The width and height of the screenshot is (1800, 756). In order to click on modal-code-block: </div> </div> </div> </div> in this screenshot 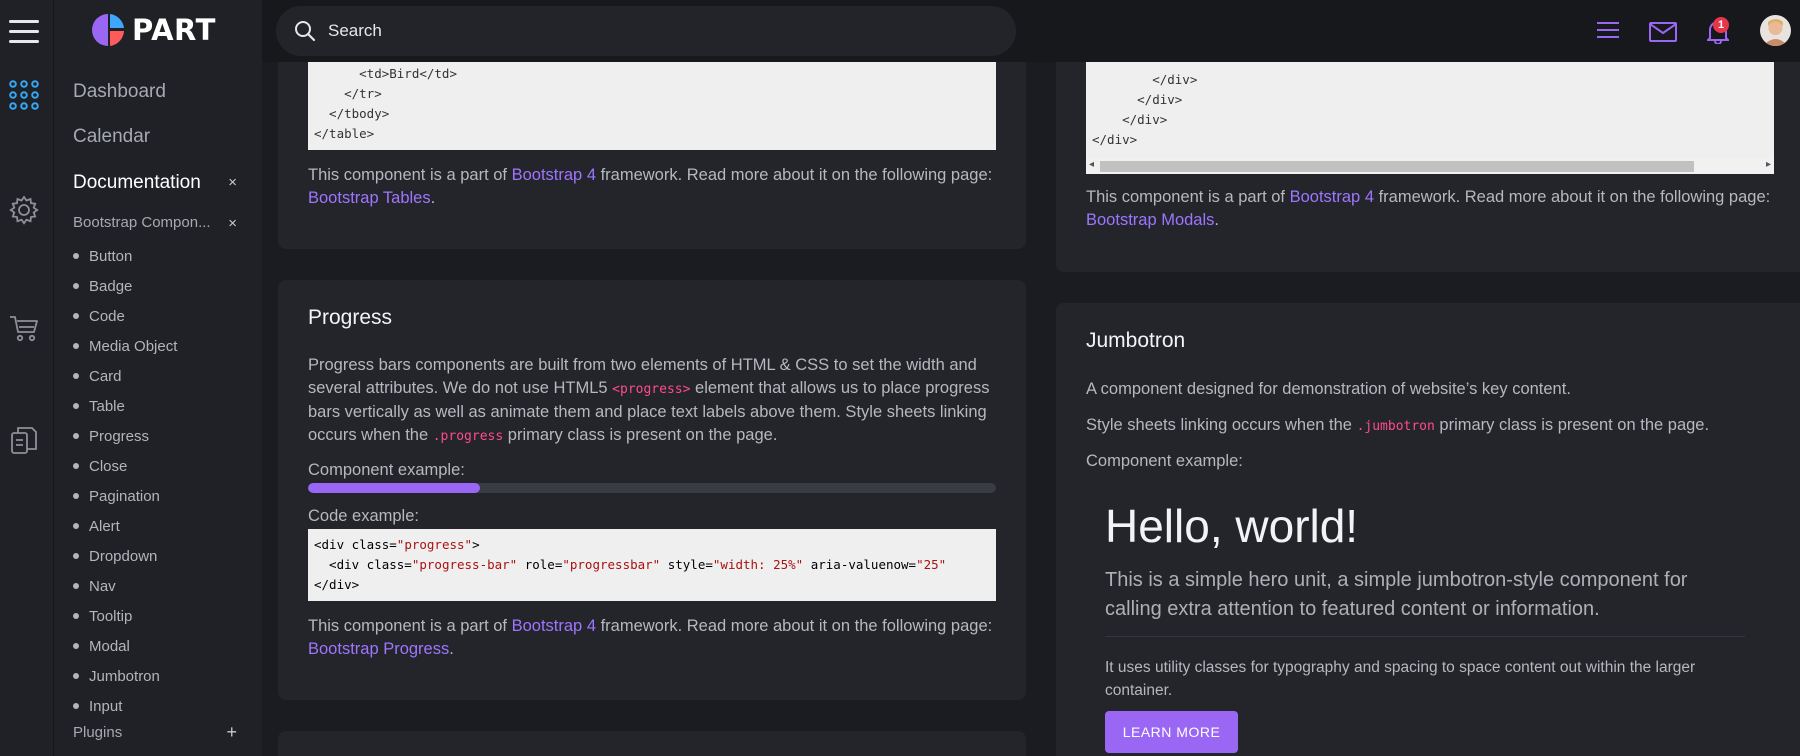, I will do `click(1430, 110)`.